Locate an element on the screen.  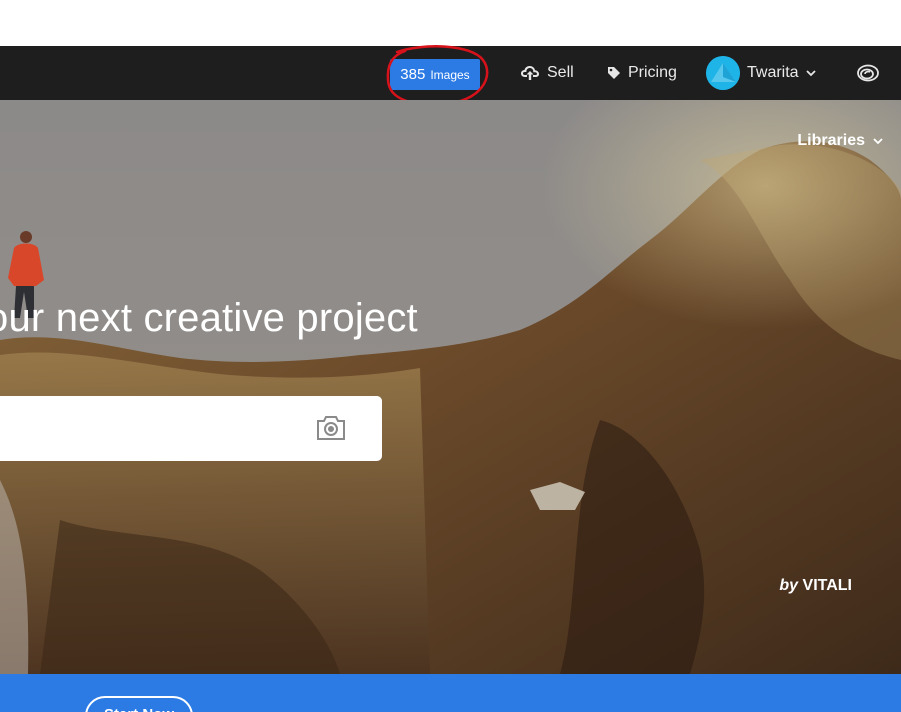
photo-credit: by VITALI is located at coordinates (815, 586).